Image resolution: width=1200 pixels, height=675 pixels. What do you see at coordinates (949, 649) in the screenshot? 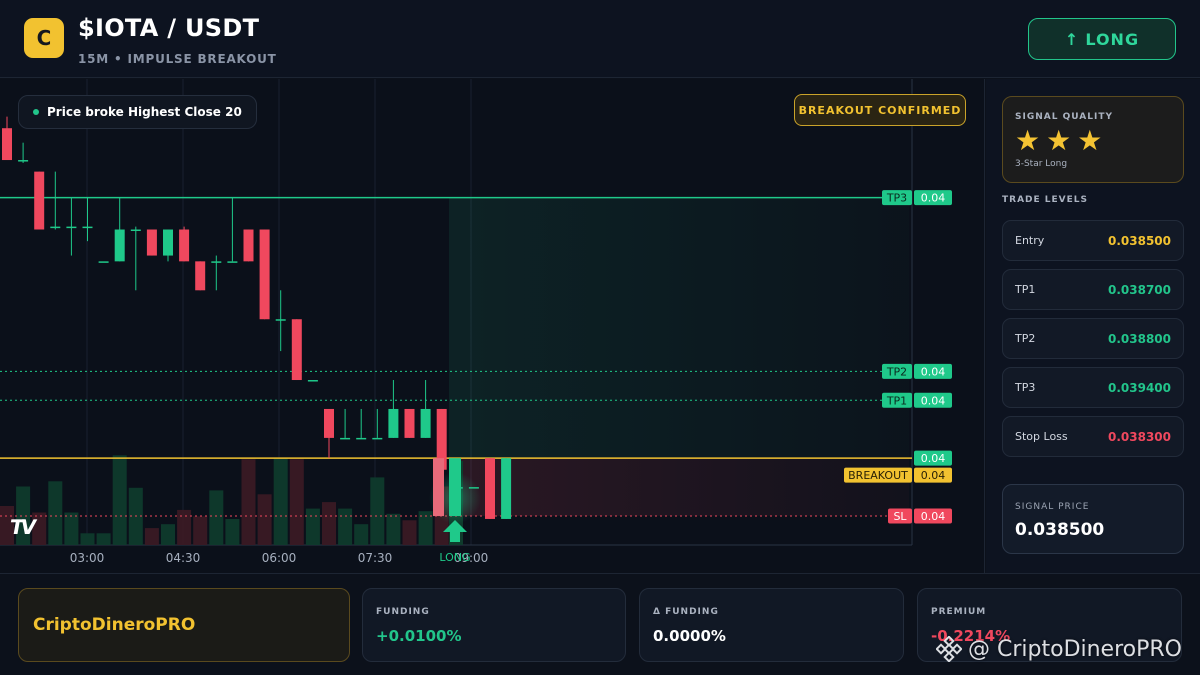
I see `binance-icon` at bounding box center [949, 649].